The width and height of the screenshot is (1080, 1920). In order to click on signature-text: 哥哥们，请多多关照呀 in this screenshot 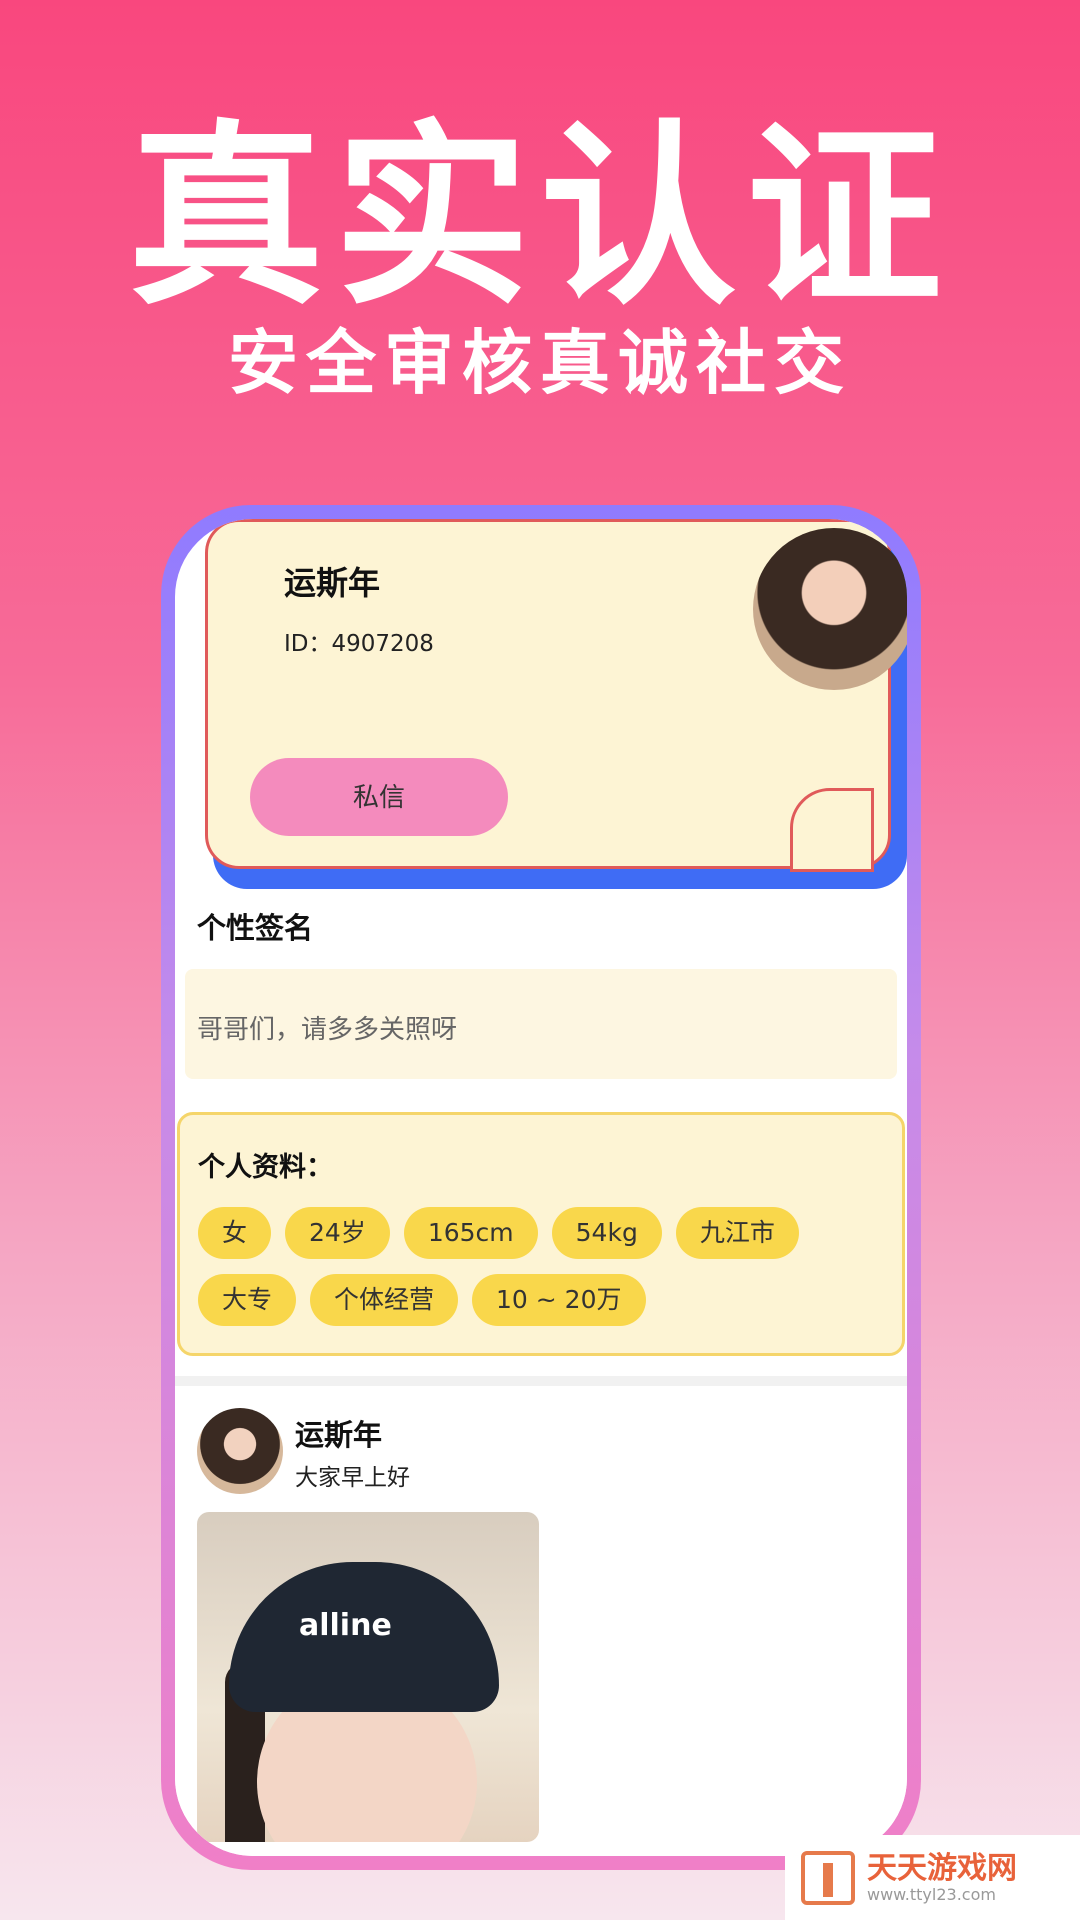, I will do `click(327, 1030)`.